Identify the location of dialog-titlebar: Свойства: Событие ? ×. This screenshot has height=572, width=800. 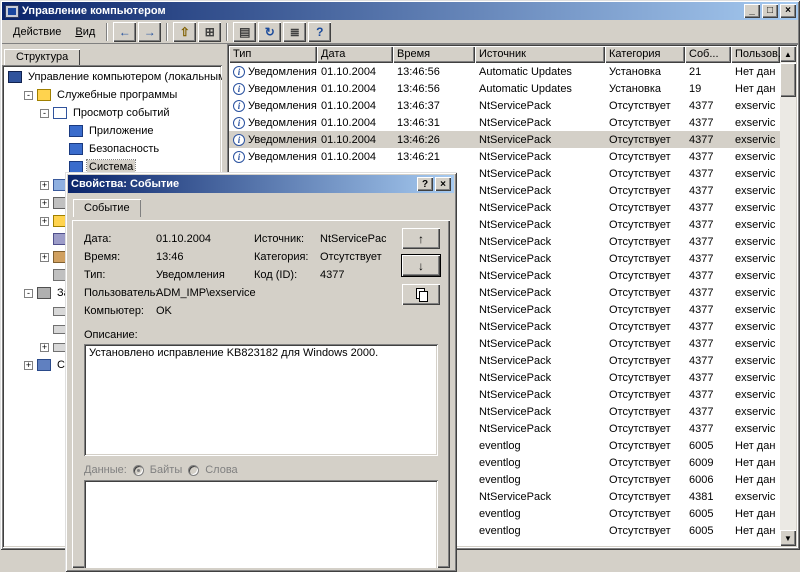
(261, 184).